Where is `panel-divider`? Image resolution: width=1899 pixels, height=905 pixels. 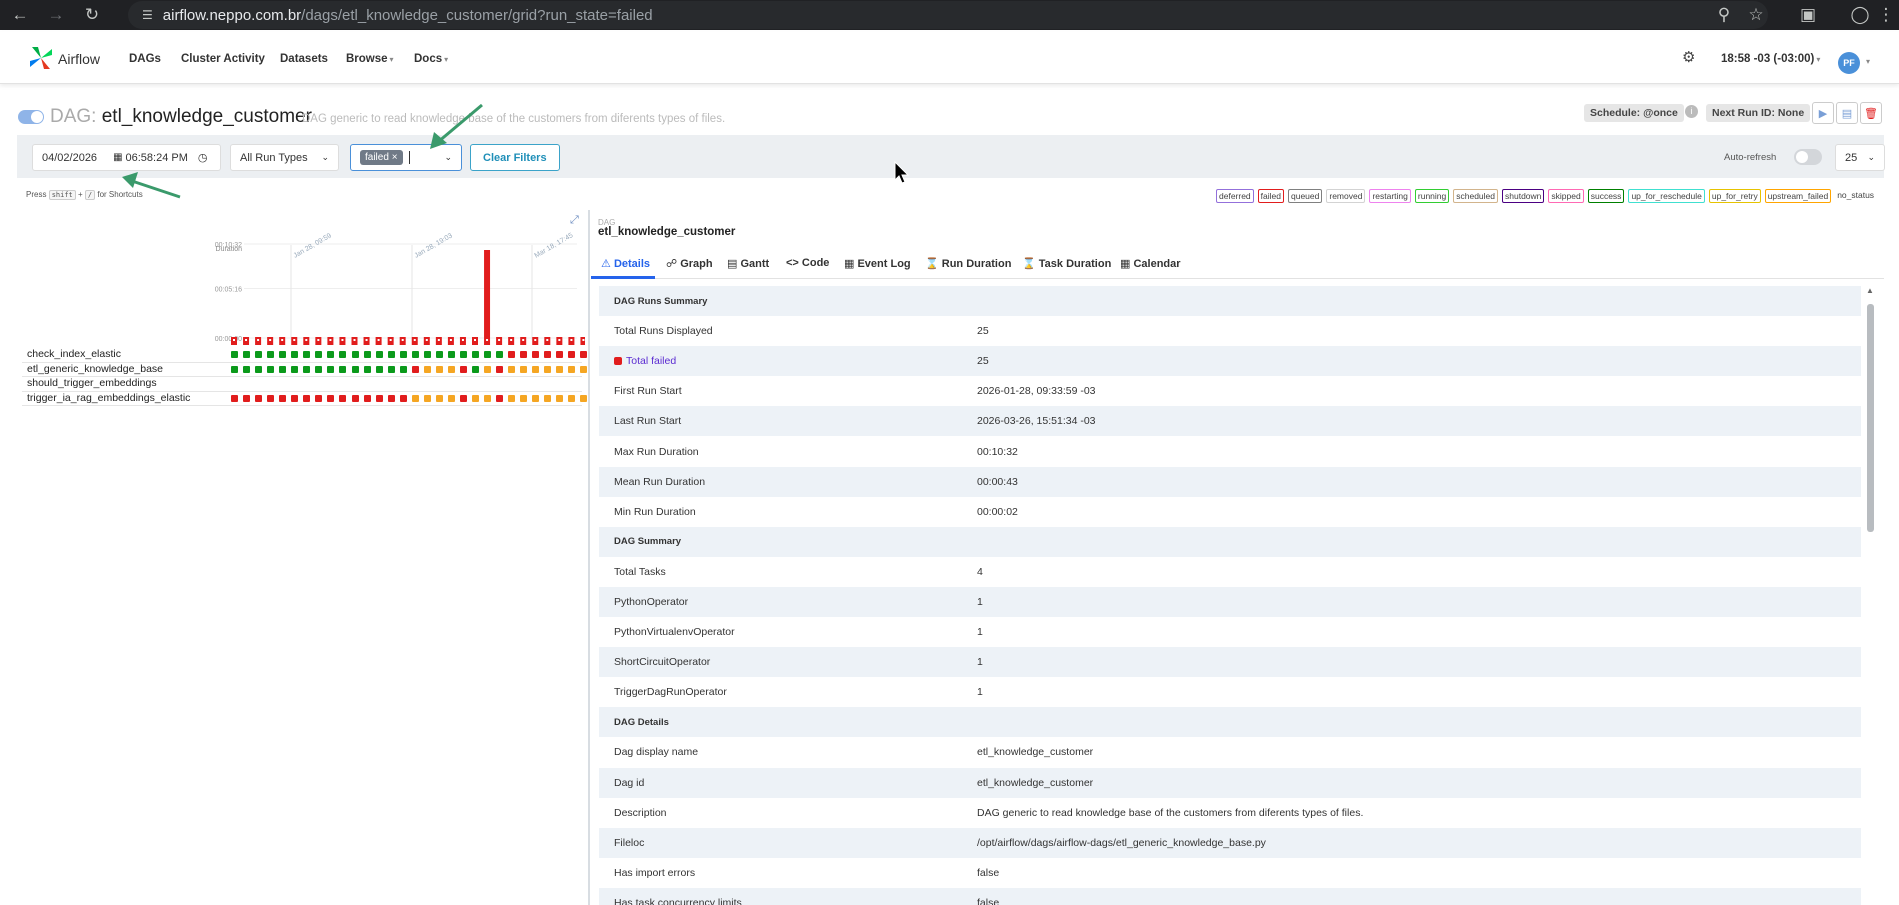
panel-divider is located at coordinates (589, 557).